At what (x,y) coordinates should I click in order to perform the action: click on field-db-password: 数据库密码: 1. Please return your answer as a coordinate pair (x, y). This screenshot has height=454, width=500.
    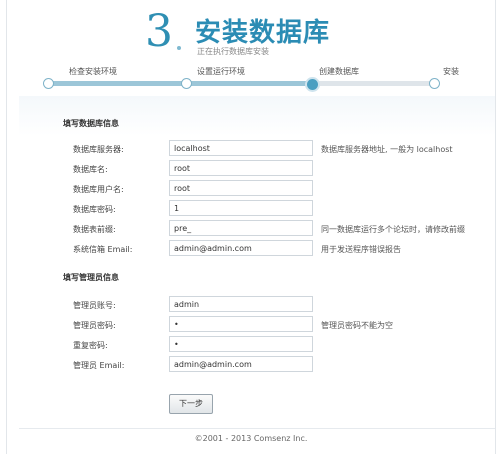
    Looking at the image, I should click on (257, 209).